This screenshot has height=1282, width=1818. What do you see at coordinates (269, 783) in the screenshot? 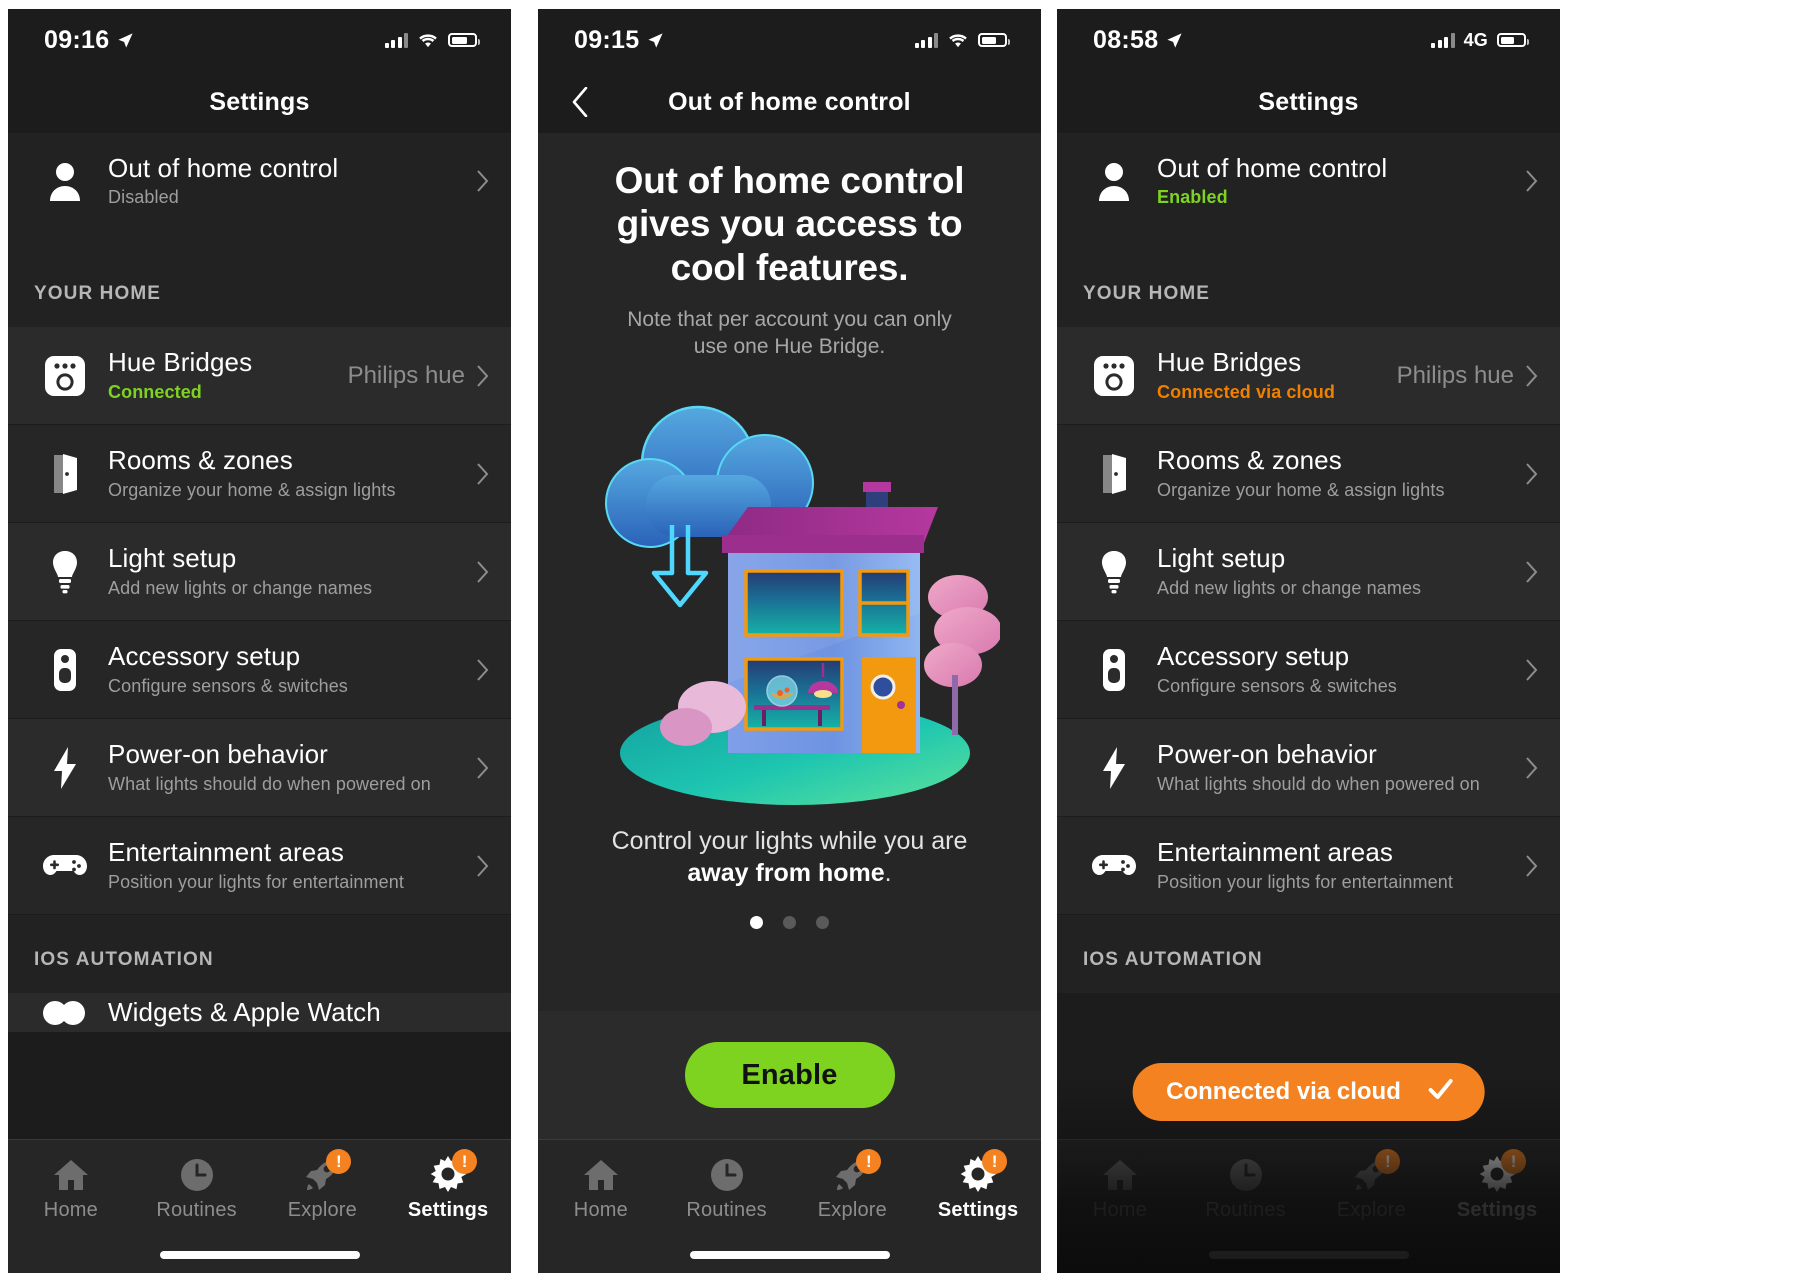
I see `row-subtitle: What lights should do when powered on` at bounding box center [269, 783].